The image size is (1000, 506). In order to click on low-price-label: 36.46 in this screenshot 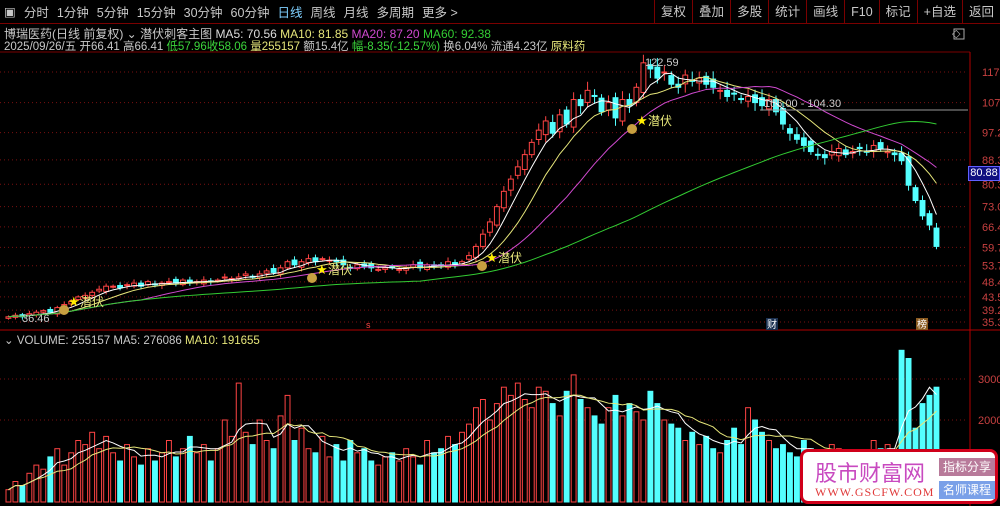, I will do `click(36, 319)`.